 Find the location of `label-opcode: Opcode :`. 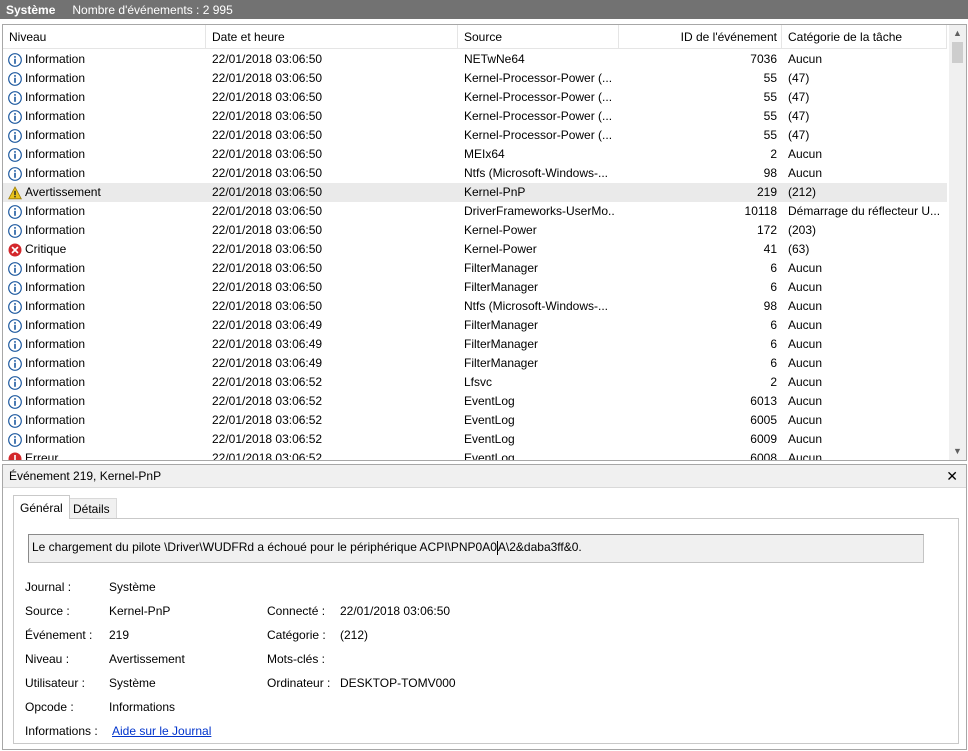

label-opcode: Opcode : is located at coordinates (49, 707).